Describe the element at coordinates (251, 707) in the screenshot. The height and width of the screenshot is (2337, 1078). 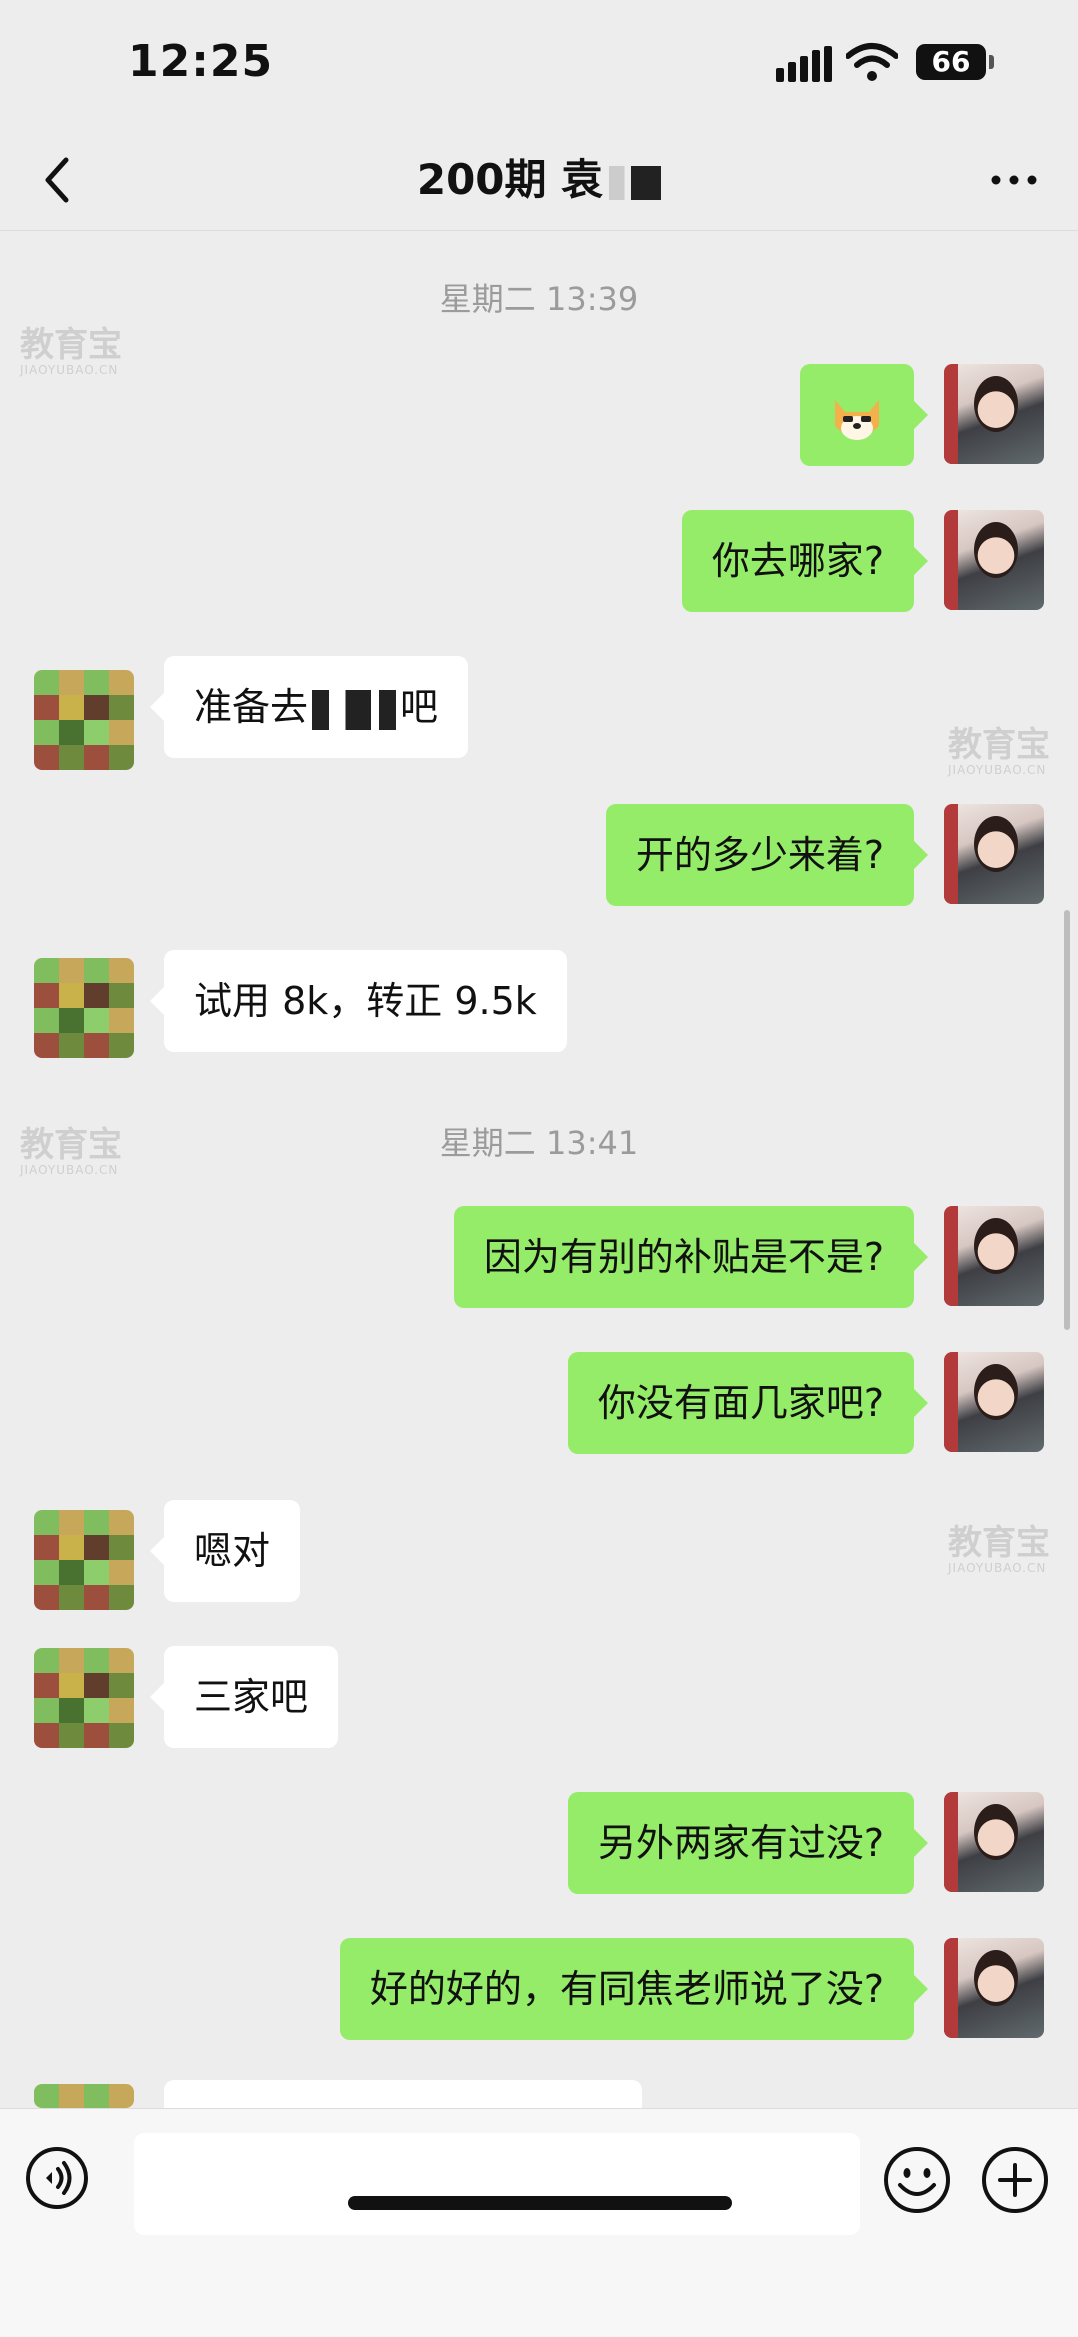
I see `message-text: 准备去` at that location.